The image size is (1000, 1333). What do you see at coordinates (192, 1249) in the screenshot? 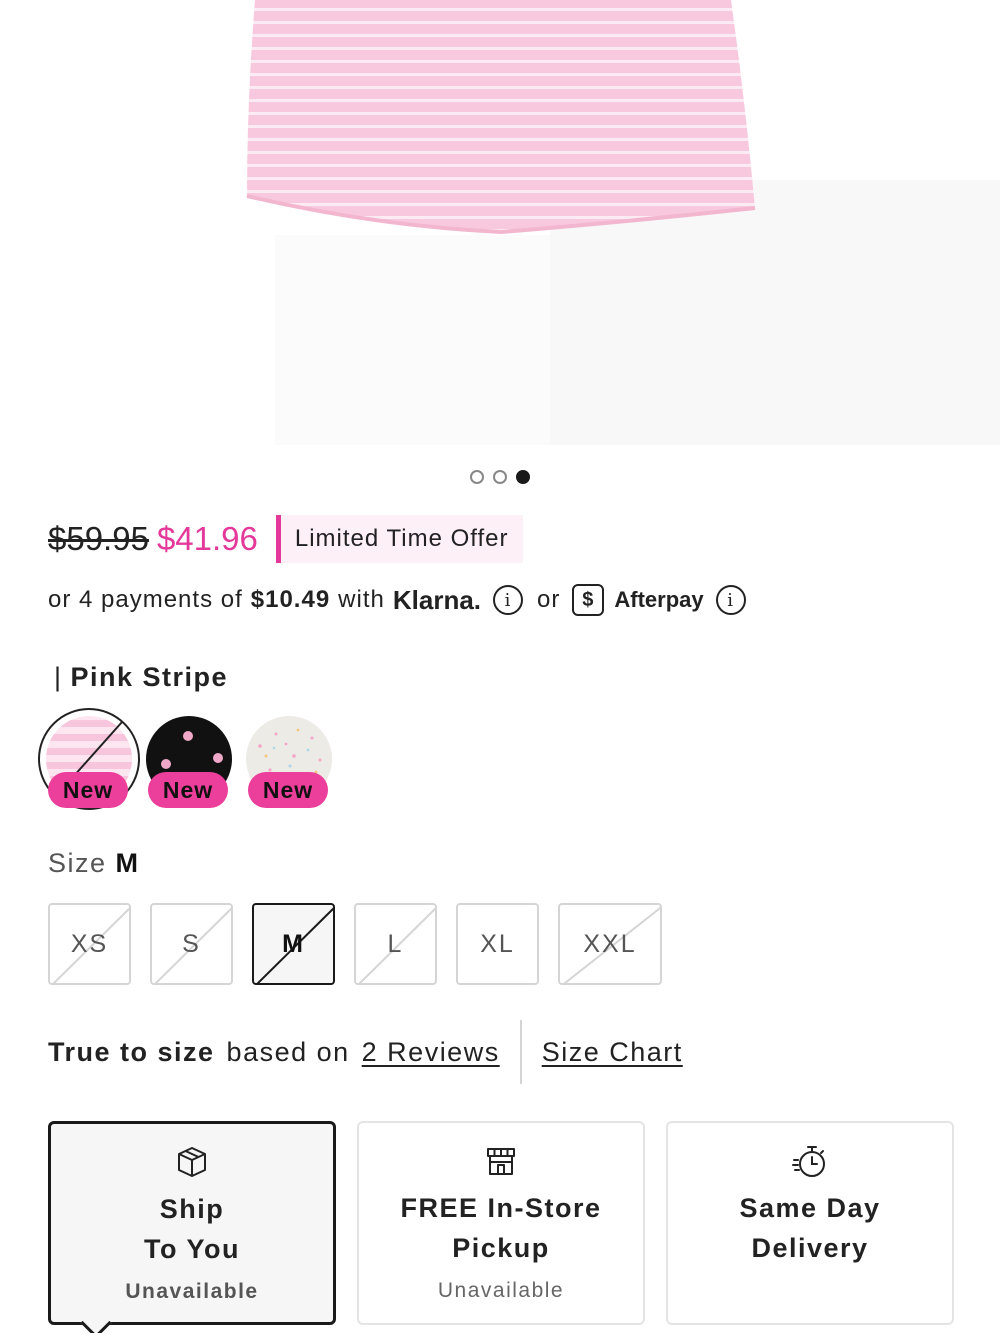
I see `delivery-title-line2: To You` at bounding box center [192, 1249].